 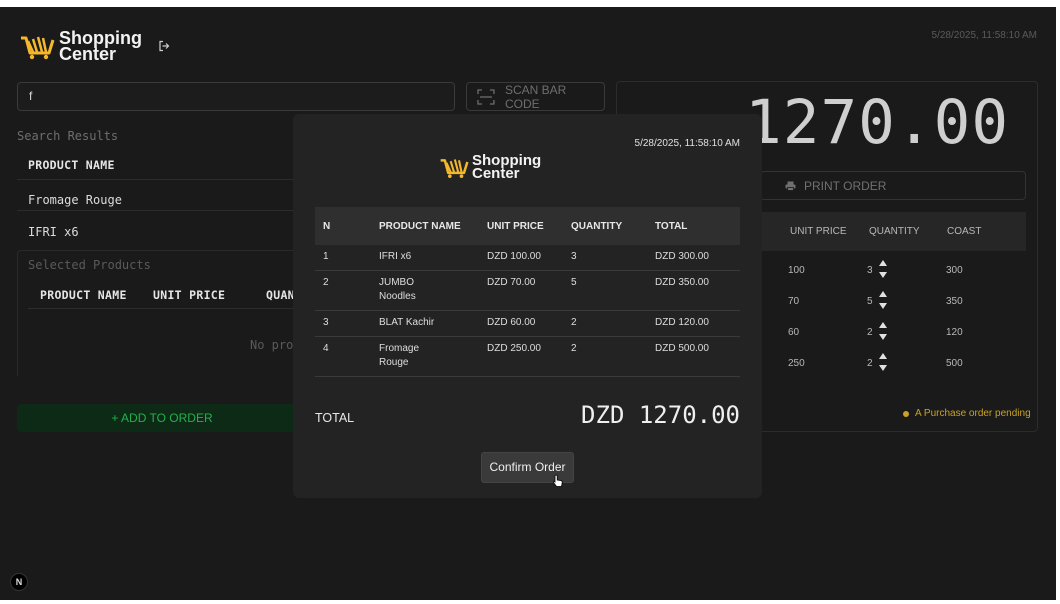 I want to click on row-unit-price: 60, so click(x=794, y=332).